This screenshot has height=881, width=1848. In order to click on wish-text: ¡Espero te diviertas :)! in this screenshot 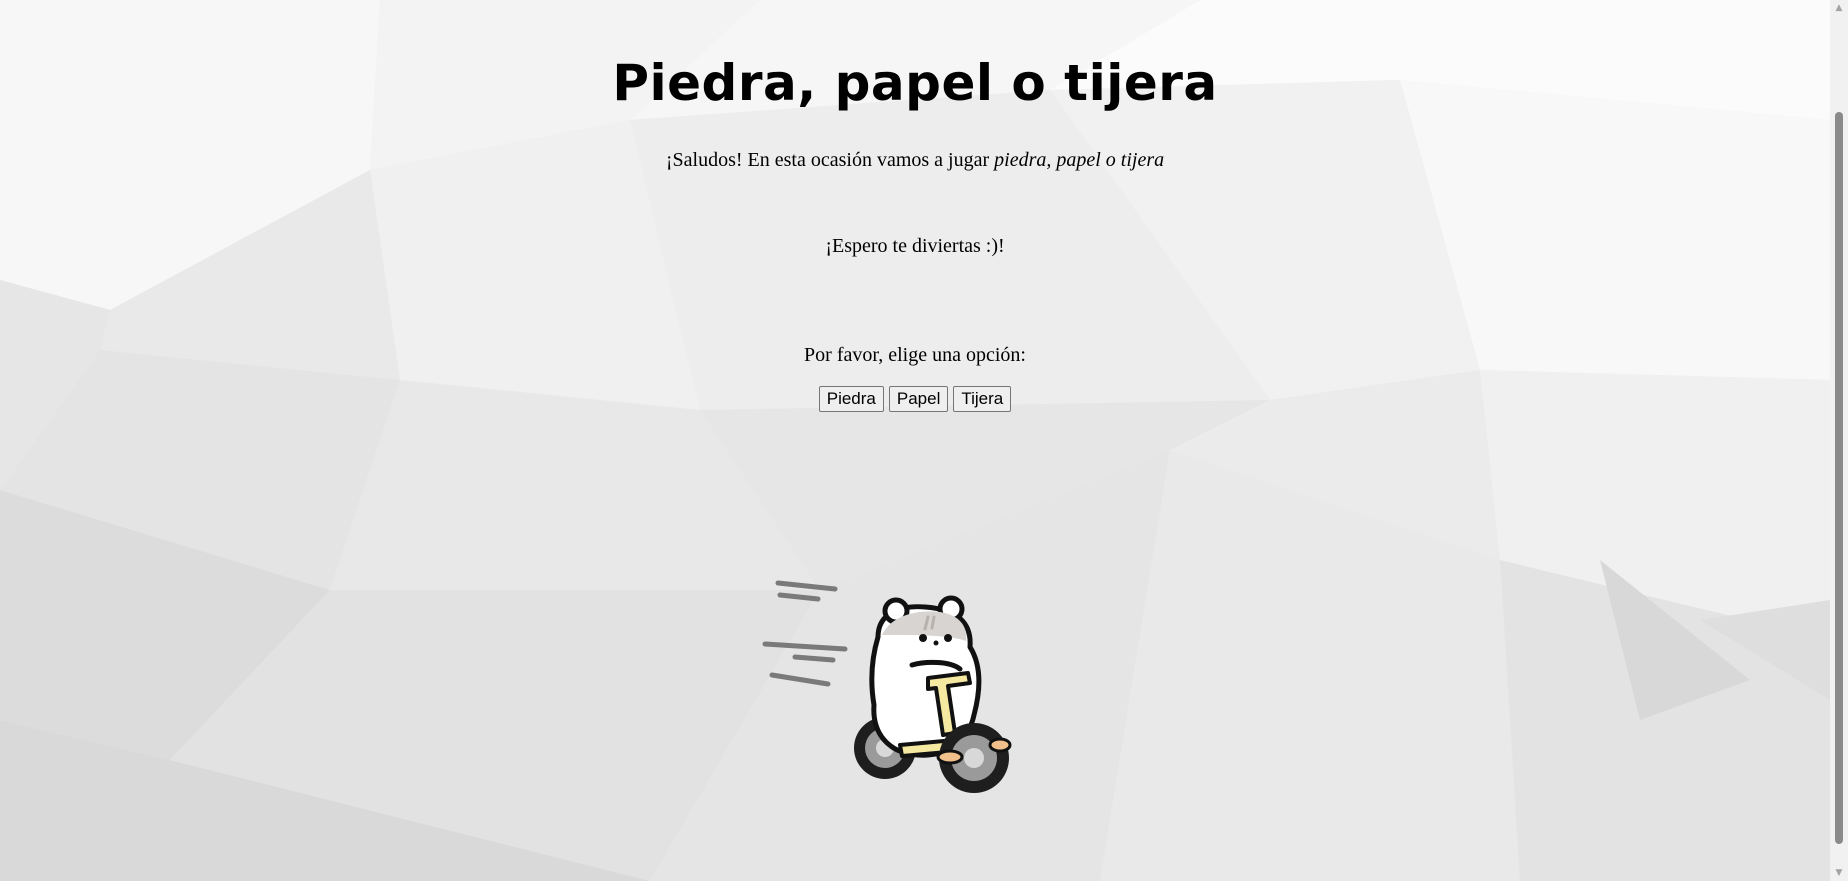, I will do `click(915, 246)`.